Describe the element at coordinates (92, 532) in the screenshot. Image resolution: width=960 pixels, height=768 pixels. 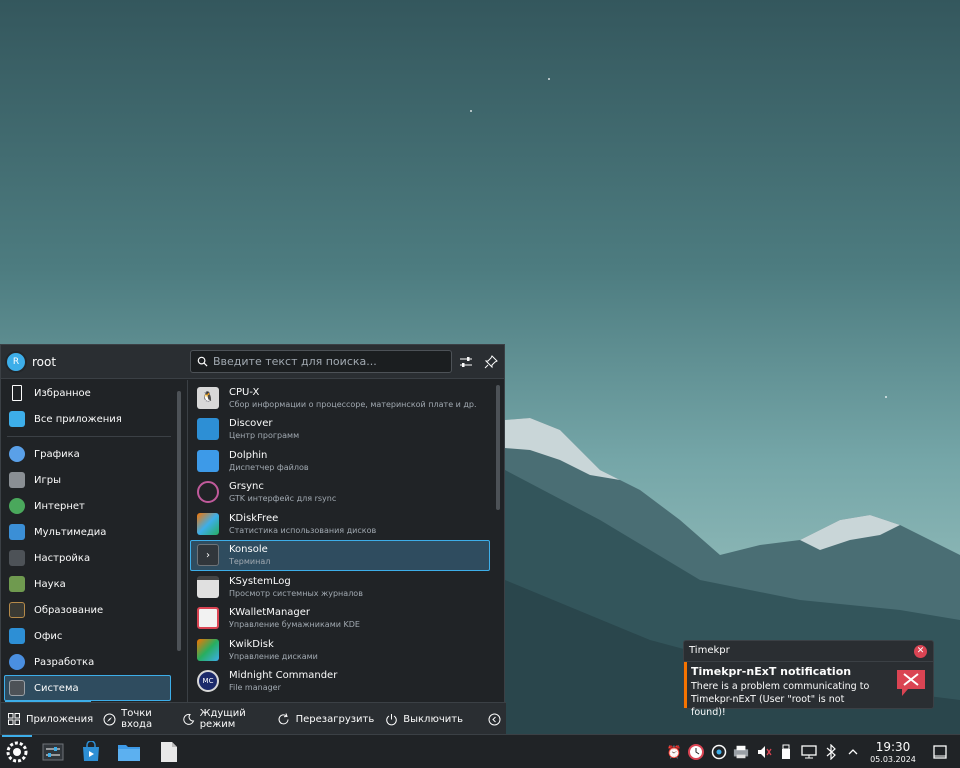
I see `category-multimedia: Мультимедиа` at that location.